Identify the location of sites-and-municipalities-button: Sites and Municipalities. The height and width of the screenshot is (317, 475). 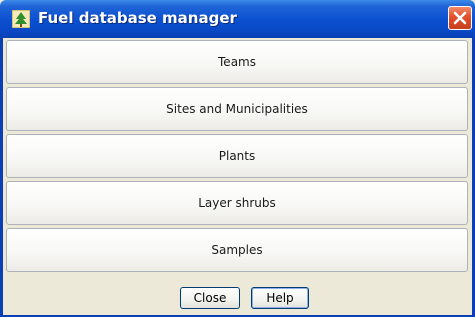
(237, 109).